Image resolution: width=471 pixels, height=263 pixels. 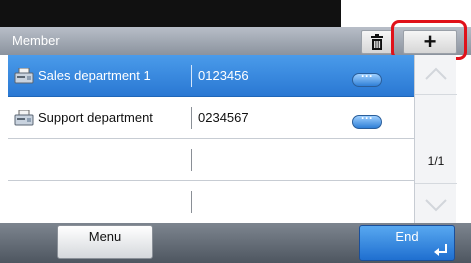 I want to click on table-row: Support department 0234567, so click(x=211, y=118).